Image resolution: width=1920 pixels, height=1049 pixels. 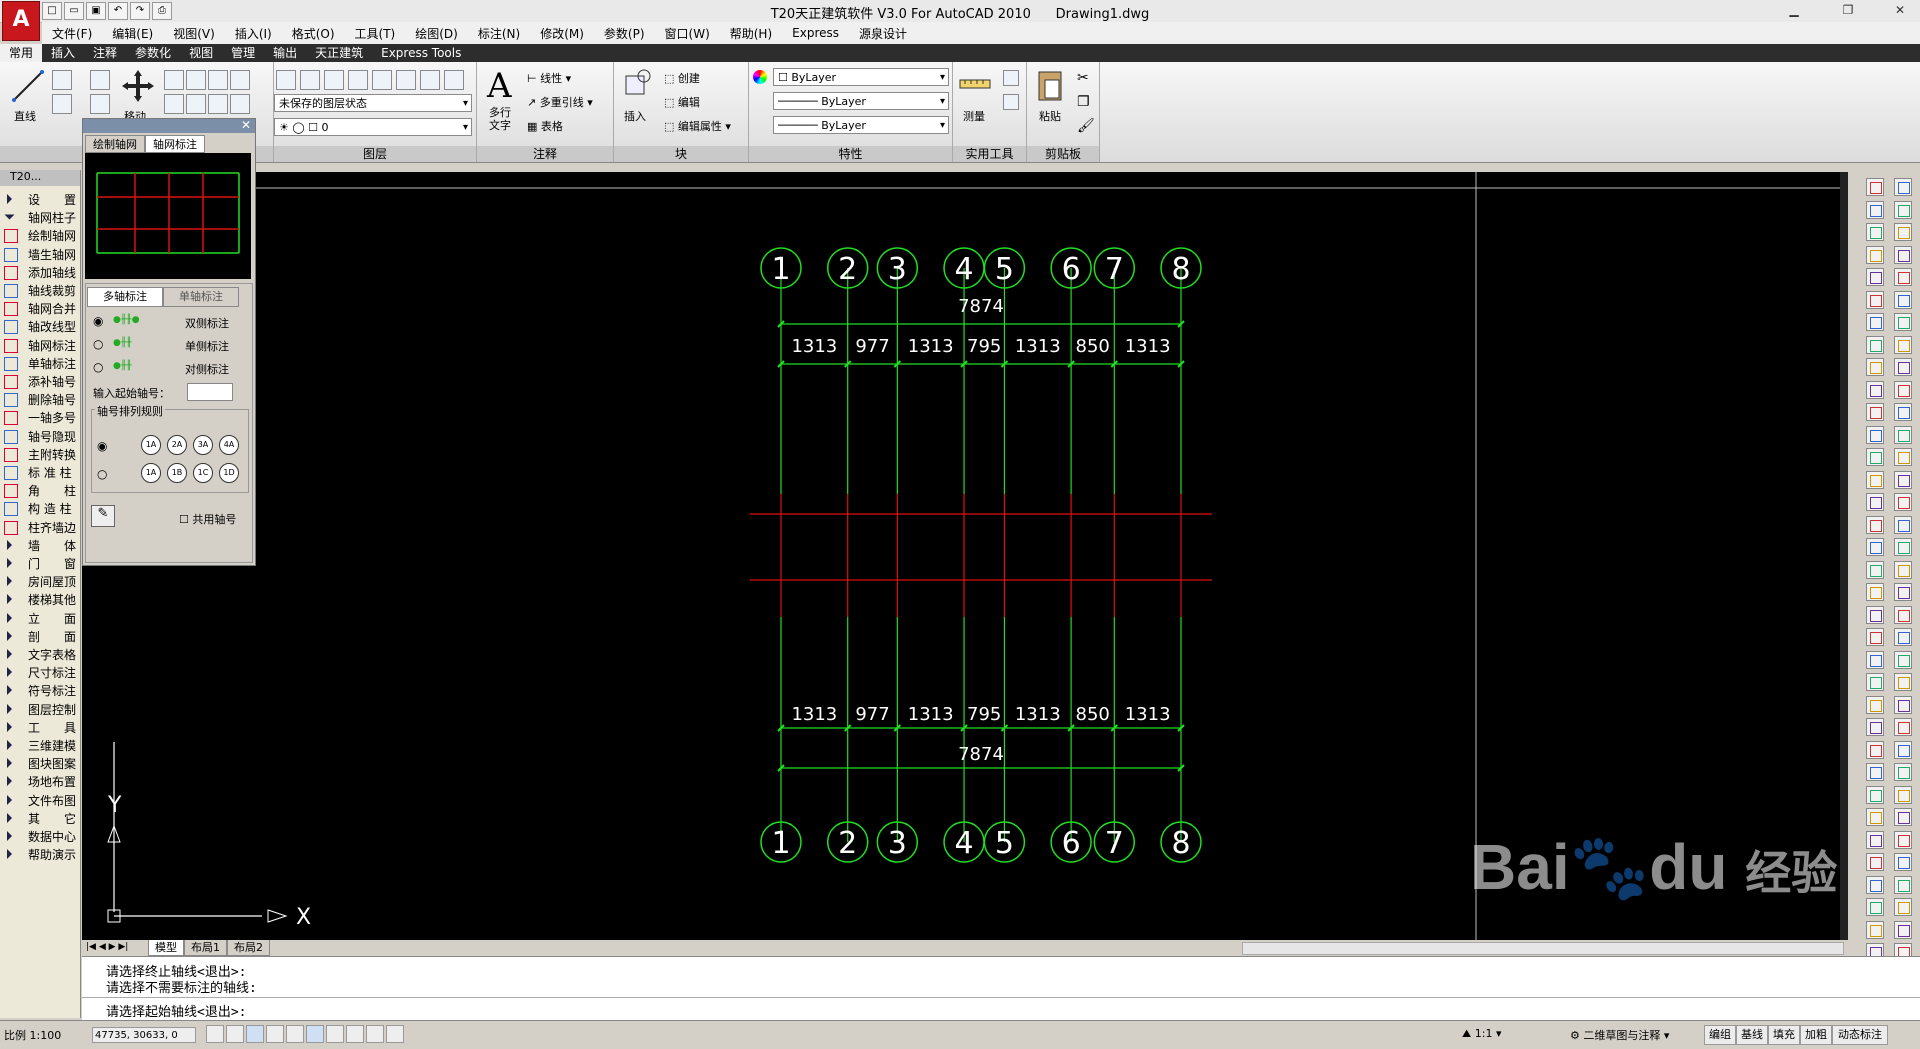 What do you see at coordinates (201, 53) in the screenshot?
I see `ribbon-tab-4: 视图` at bounding box center [201, 53].